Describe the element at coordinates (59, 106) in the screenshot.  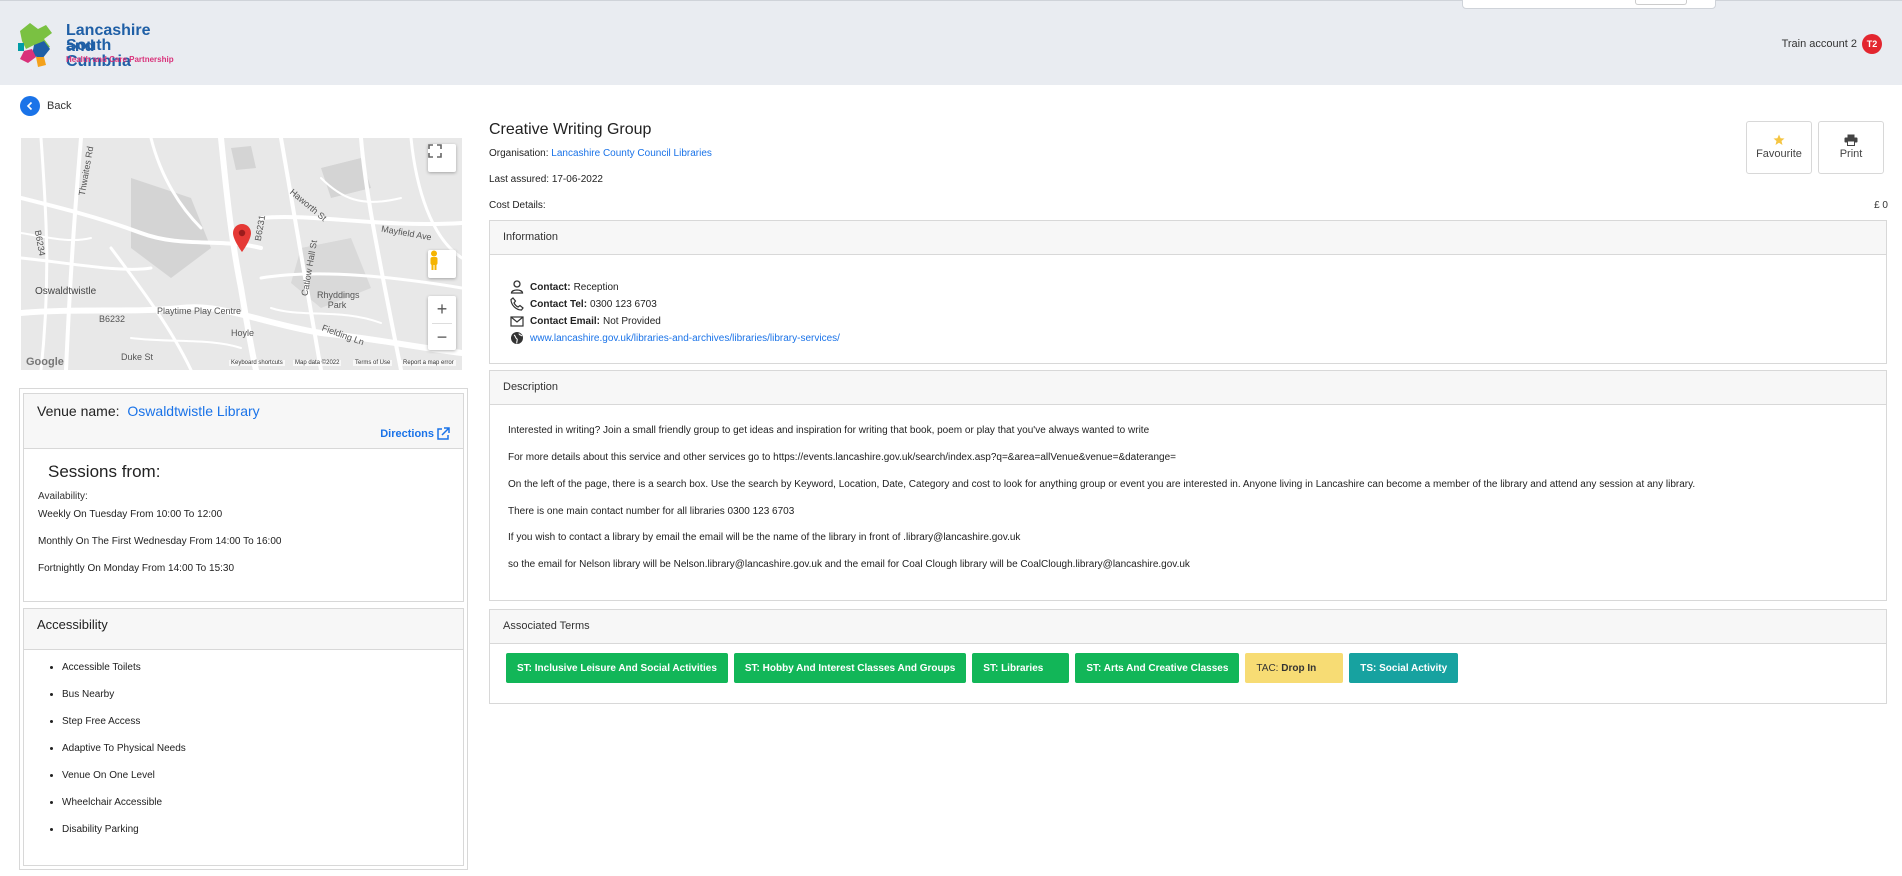
I see `back-label: Back` at that location.